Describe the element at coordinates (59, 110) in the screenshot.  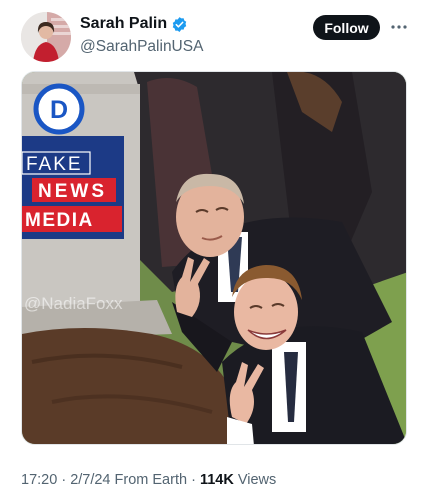
I see `logo-letter: D` at that location.